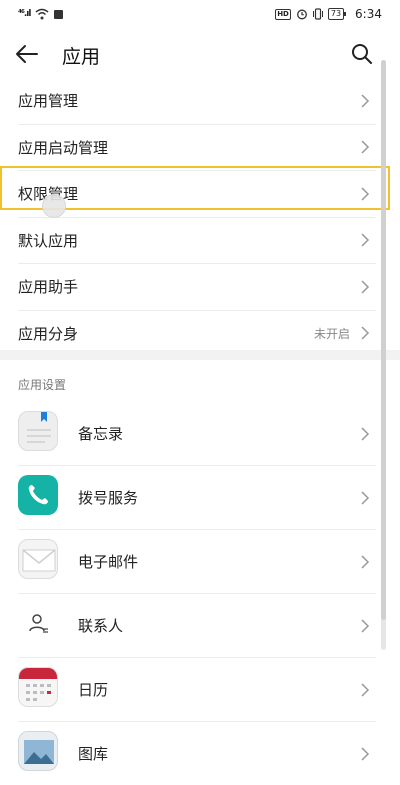 The image size is (400, 785). Describe the element at coordinates (301, 14) in the screenshot. I see `alarm-icon` at that location.